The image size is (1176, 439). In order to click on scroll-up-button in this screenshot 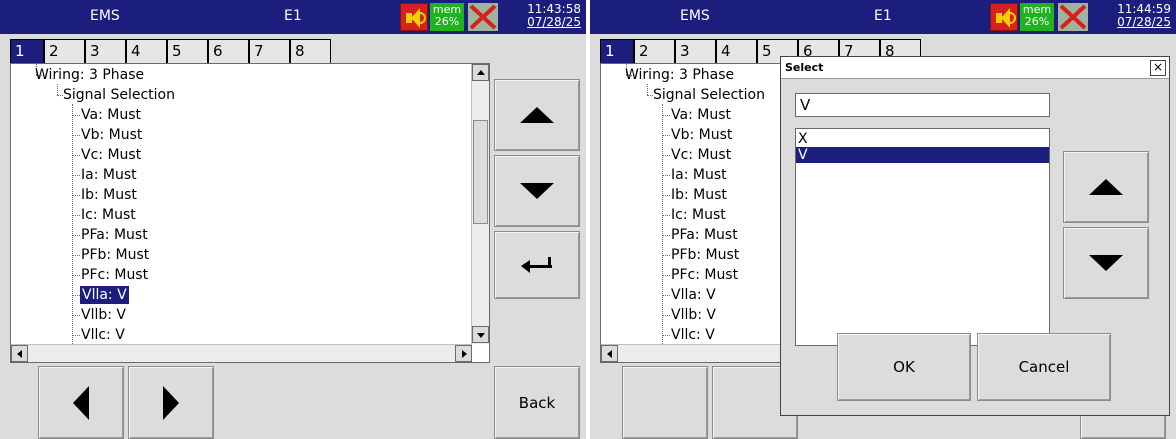, I will do `click(480, 72)`.